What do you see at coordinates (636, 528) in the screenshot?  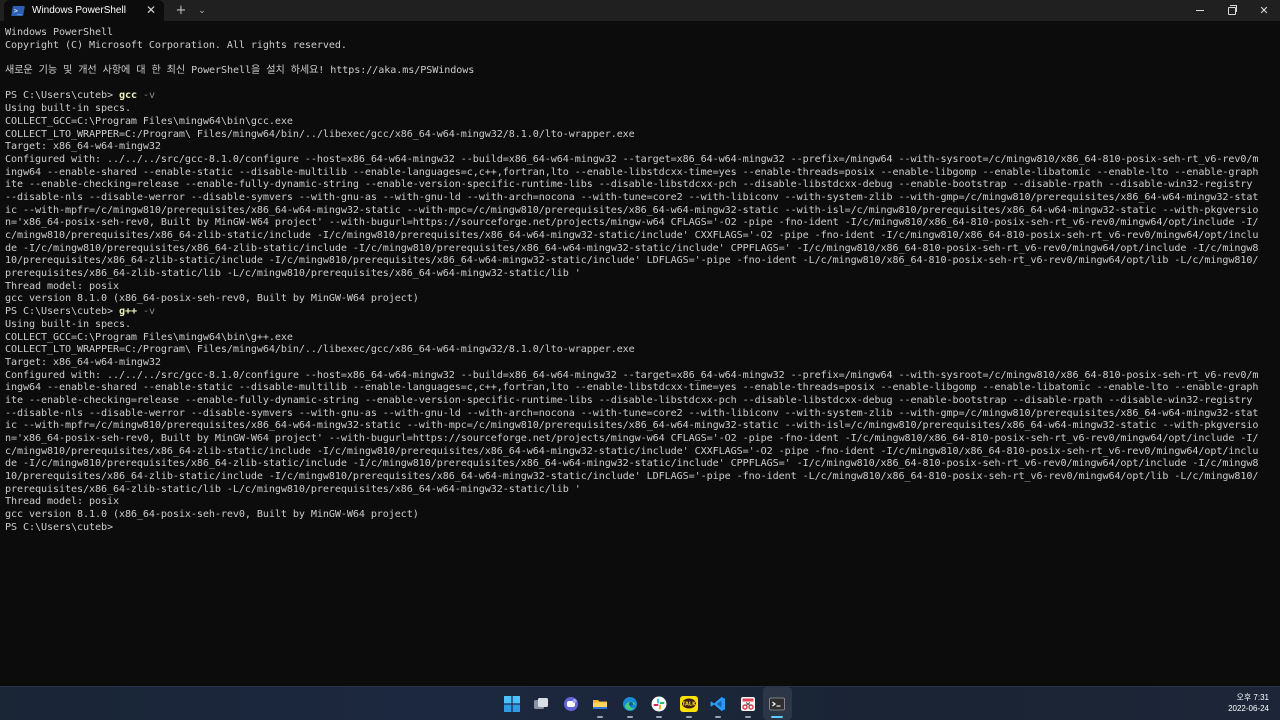 I see `prompt-line: PS C:\Users\cuteb>` at bounding box center [636, 528].